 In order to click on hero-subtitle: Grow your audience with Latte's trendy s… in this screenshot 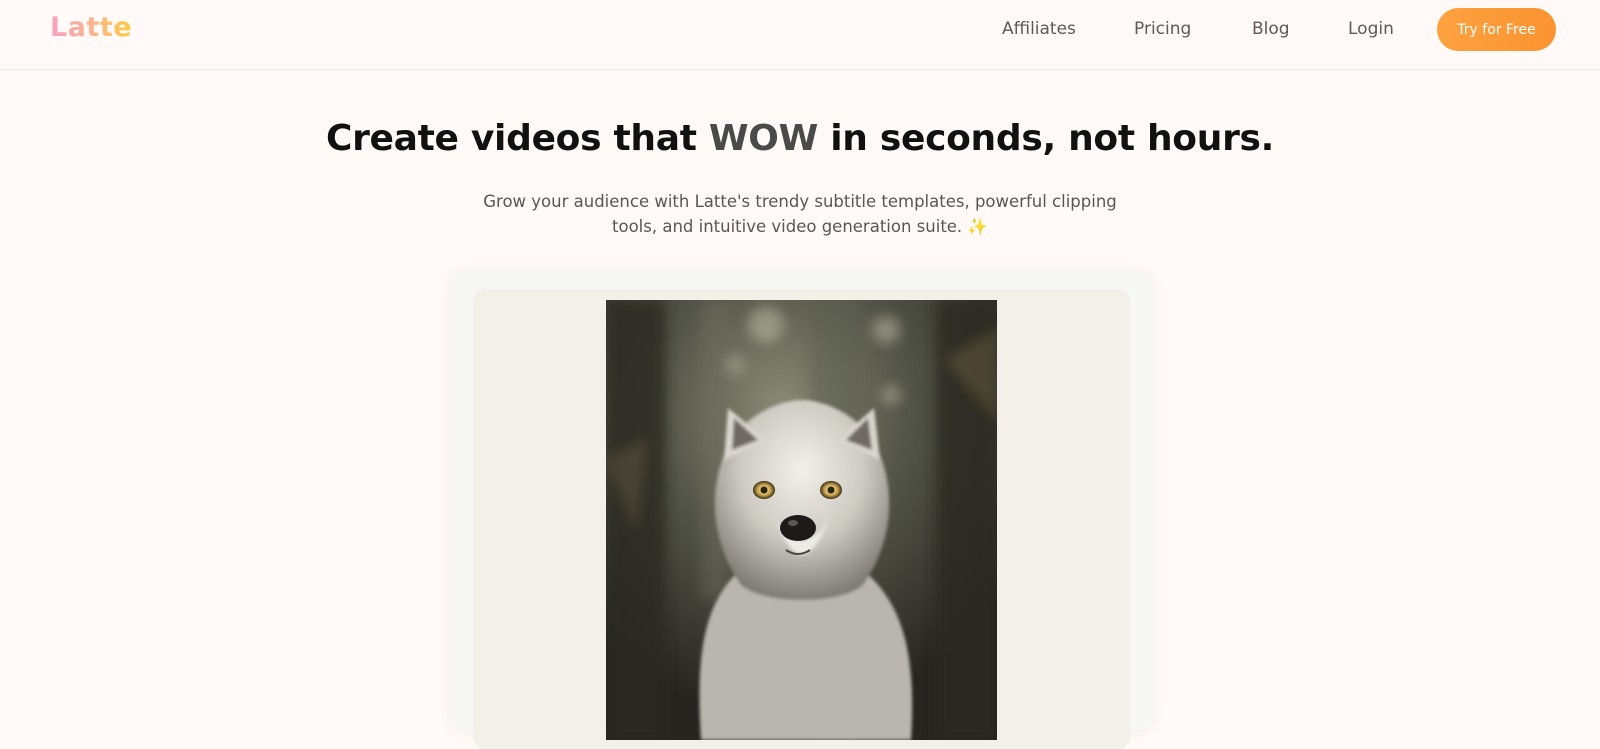, I will do `click(800, 214)`.